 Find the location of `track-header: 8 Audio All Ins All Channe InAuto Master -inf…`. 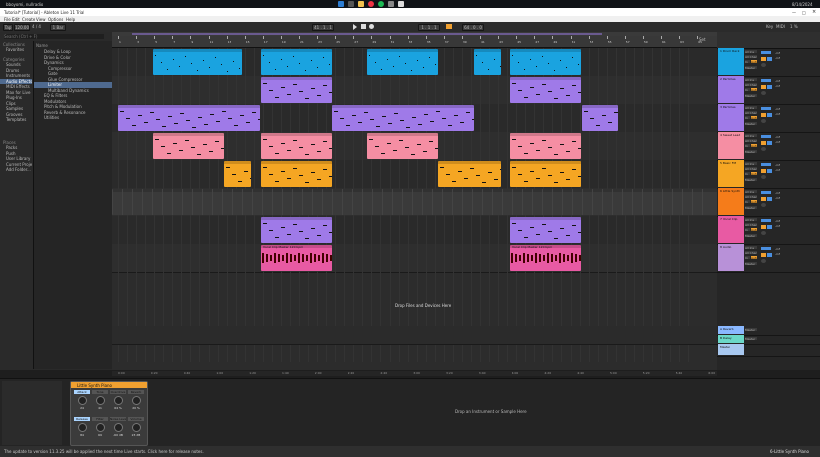

track-header: 8 Audio All Ins All Channe InAuto Master -inf… is located at coordinates (768, 258).